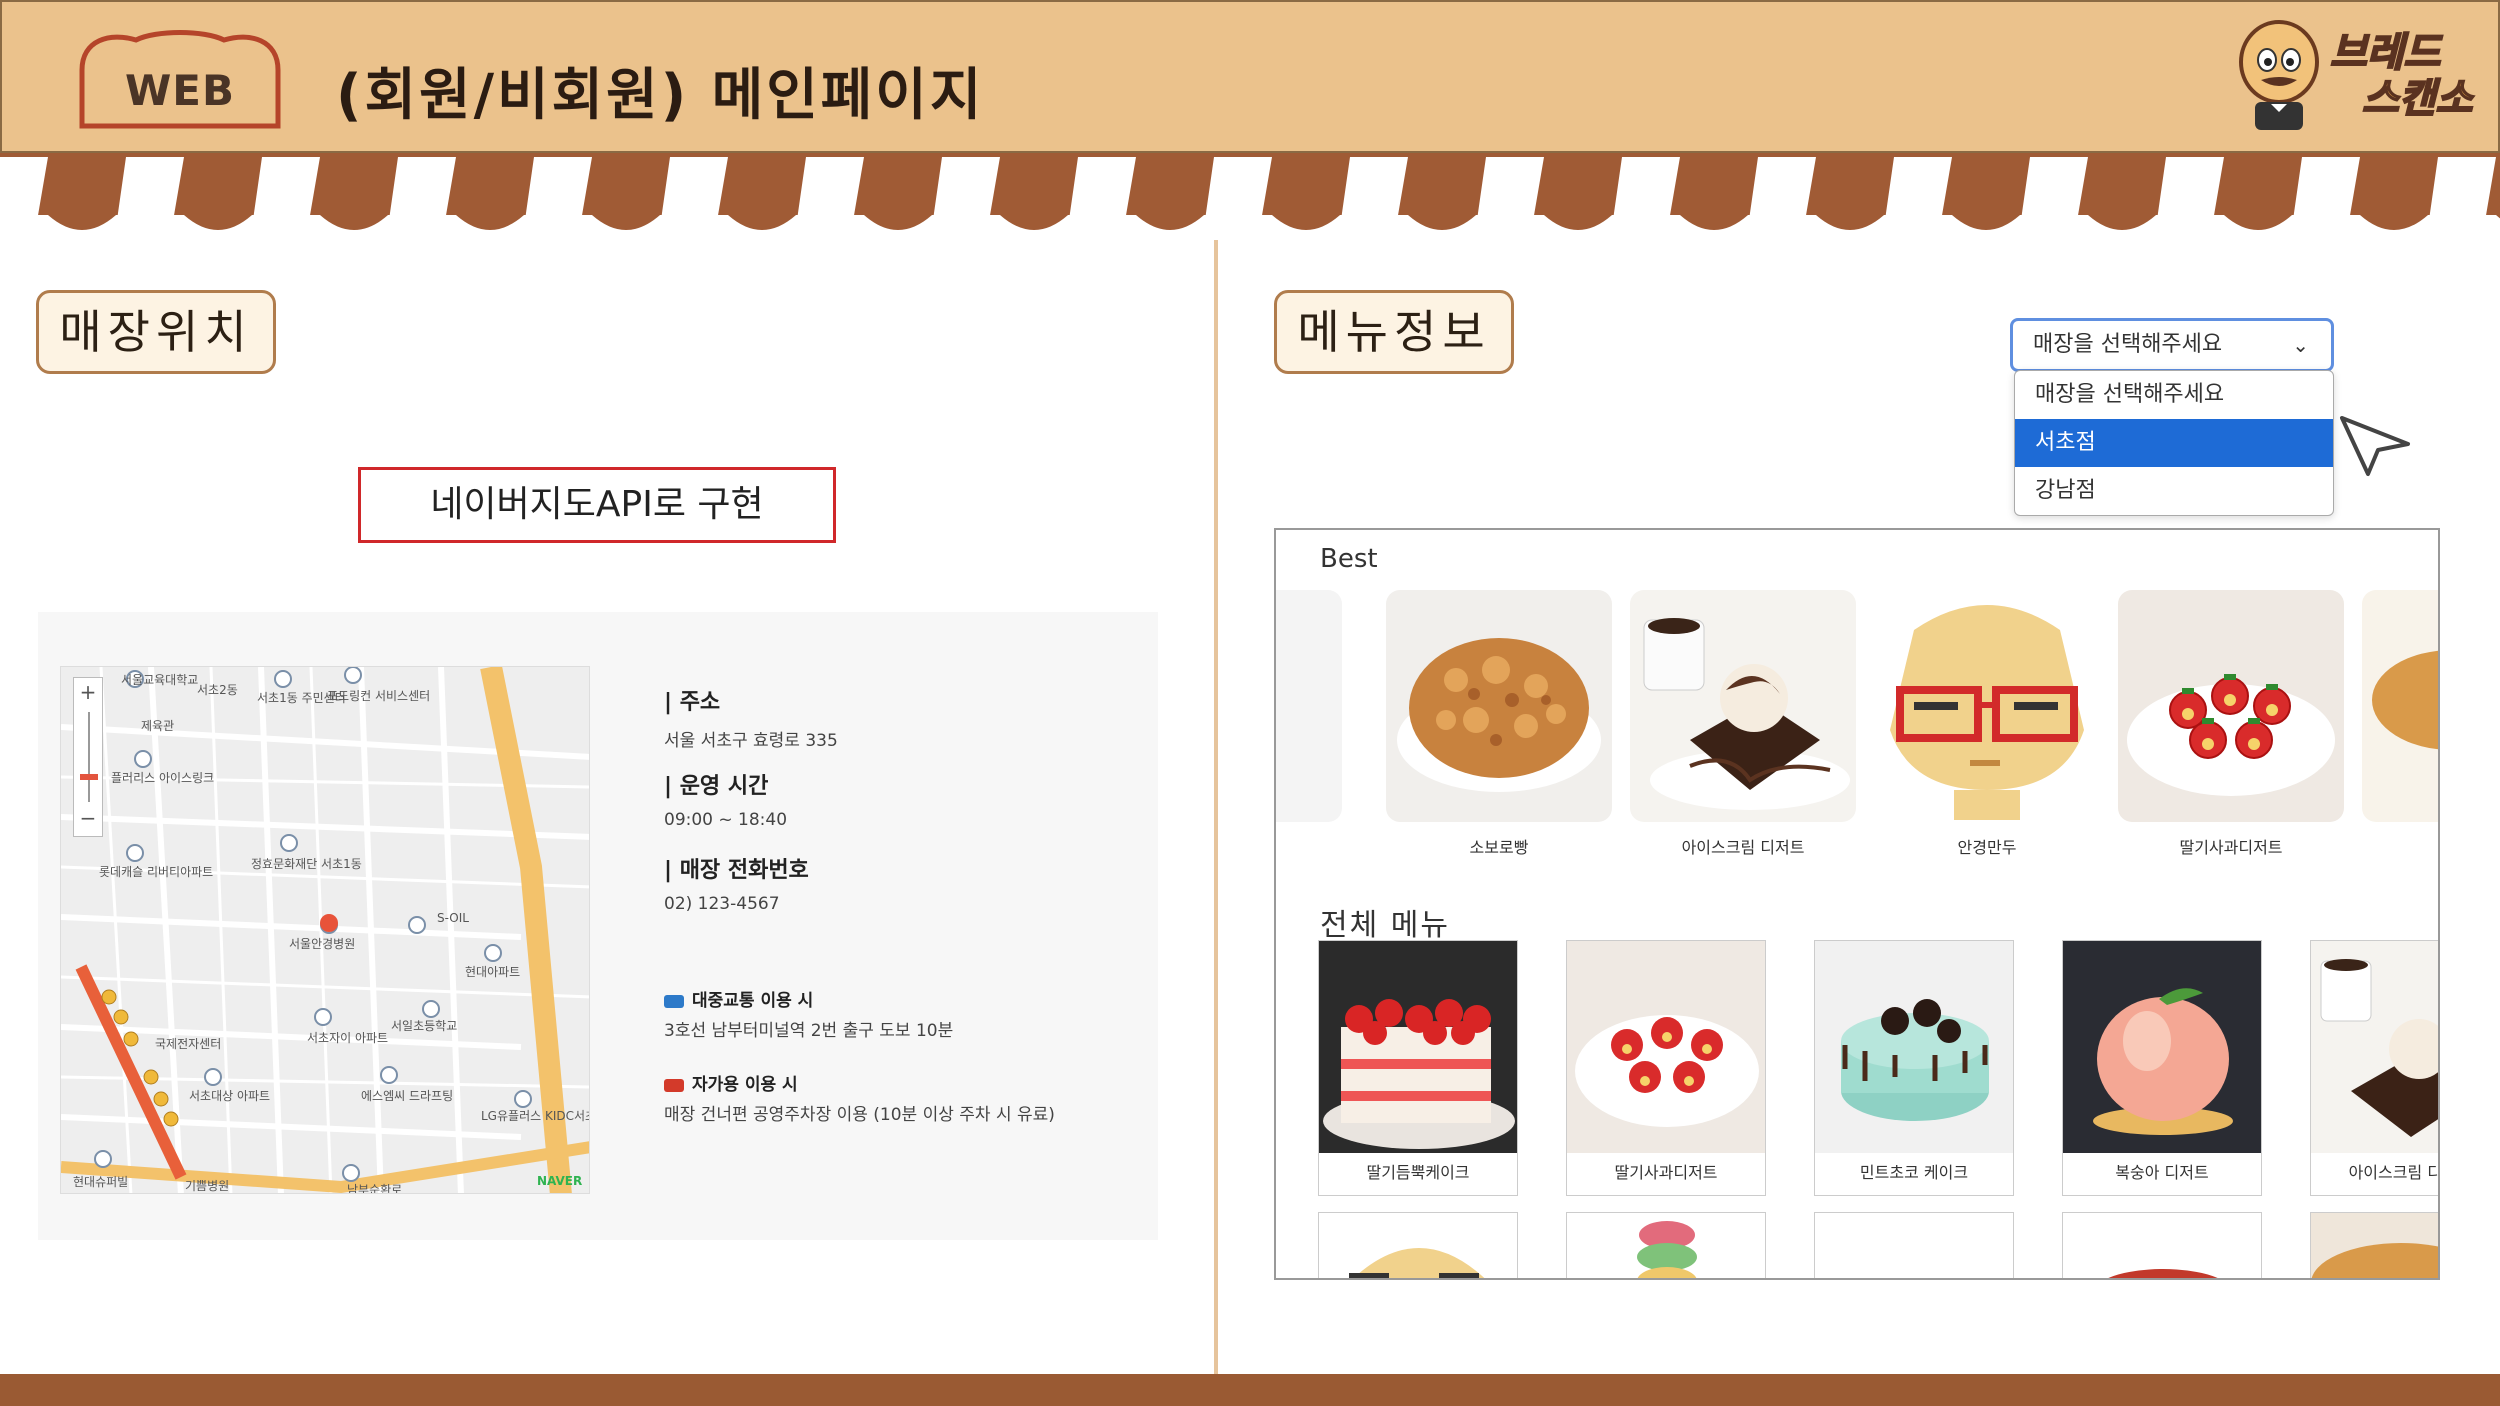  I want to click on car-icon, so click(674, 1085).